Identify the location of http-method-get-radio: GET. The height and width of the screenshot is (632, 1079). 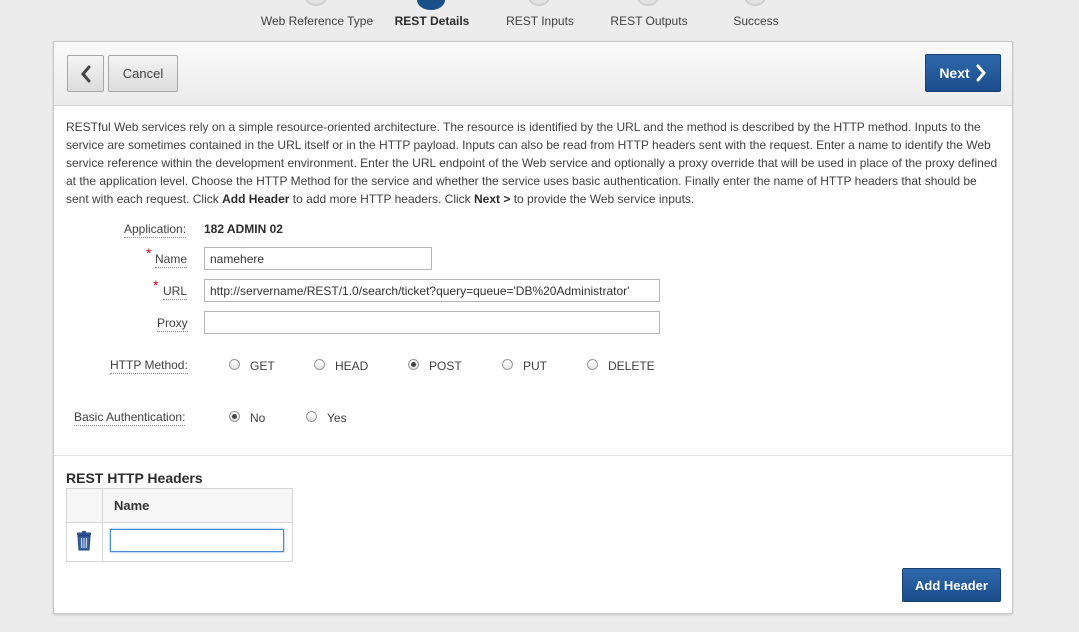
(252, 365).